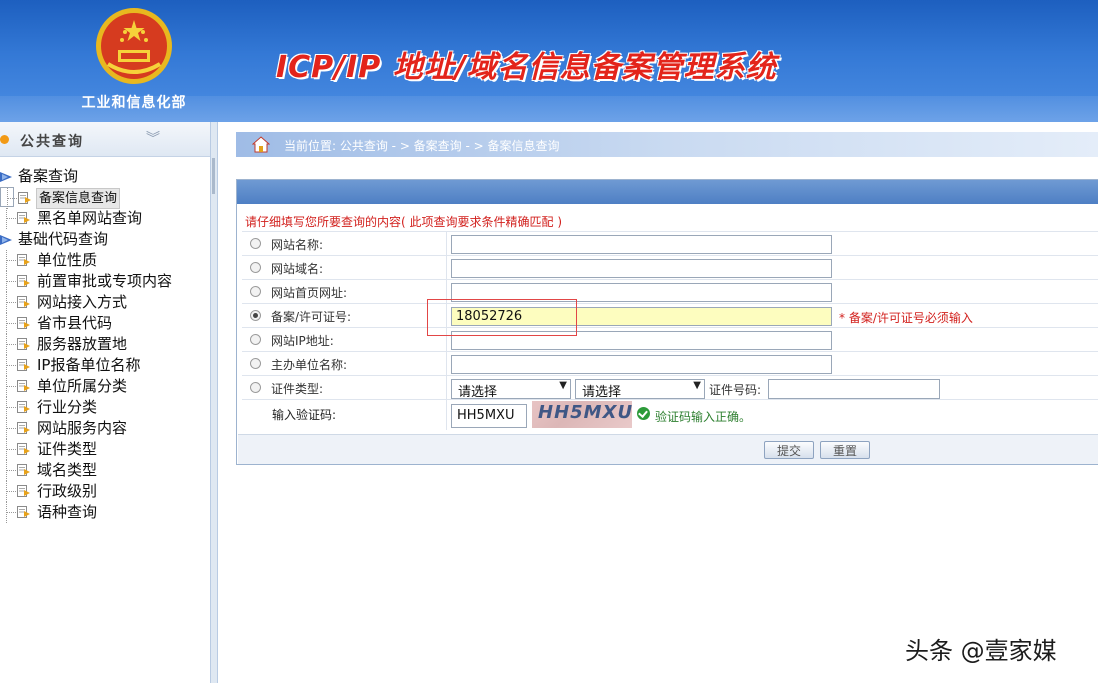 The height and width of the screenshot is (683, 1098). Describe the element at coordinates (213, 176) in the screenshot. I see `splitter-grip` at that location.